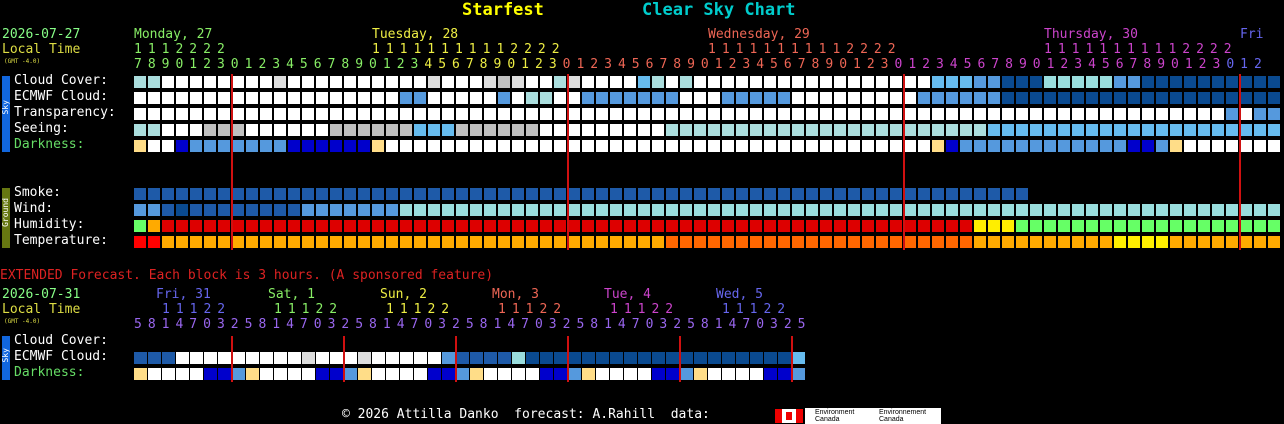 The image size is (1284, 424). What do you see at coordinates (792, 359) in the screenshot?
I see `ext-midnight-line` at bounding box center [792, 359].